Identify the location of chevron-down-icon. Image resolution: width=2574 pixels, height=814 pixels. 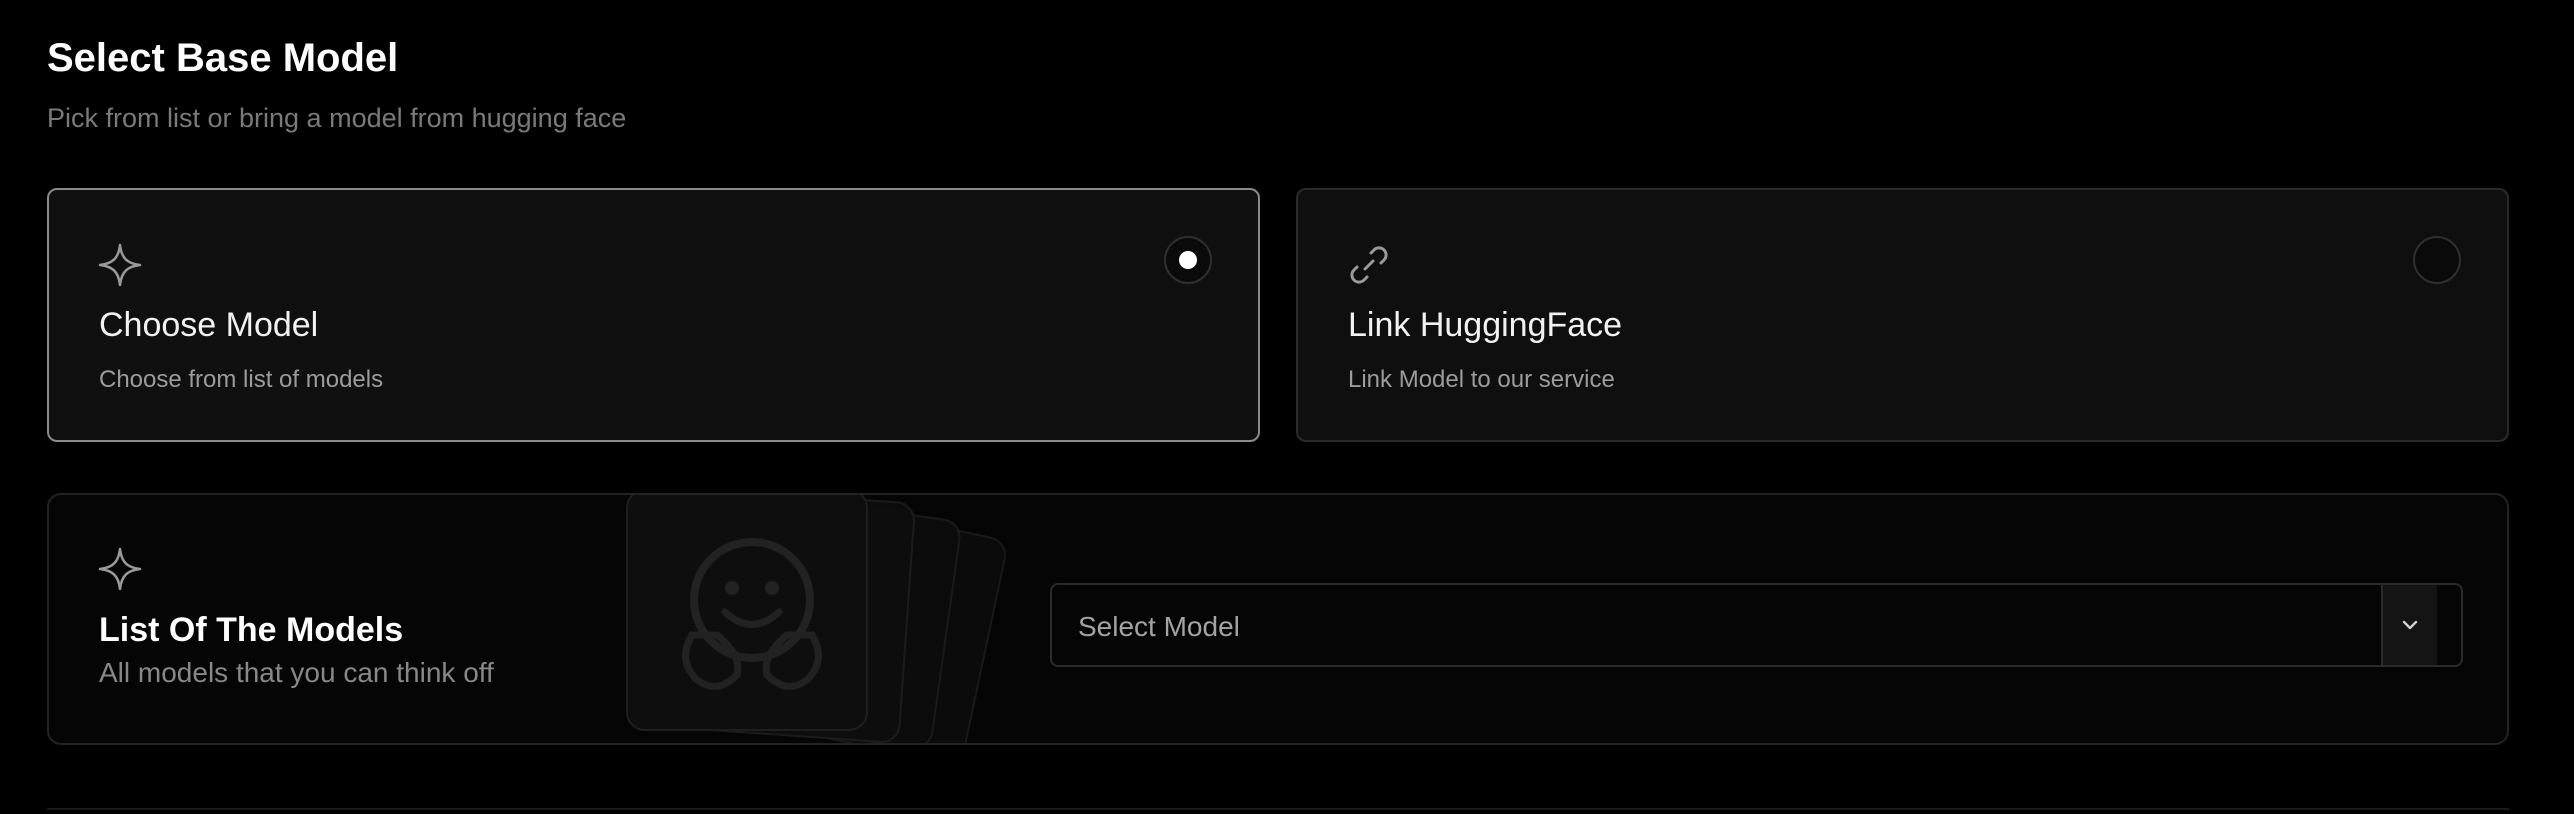
(2410, 625).